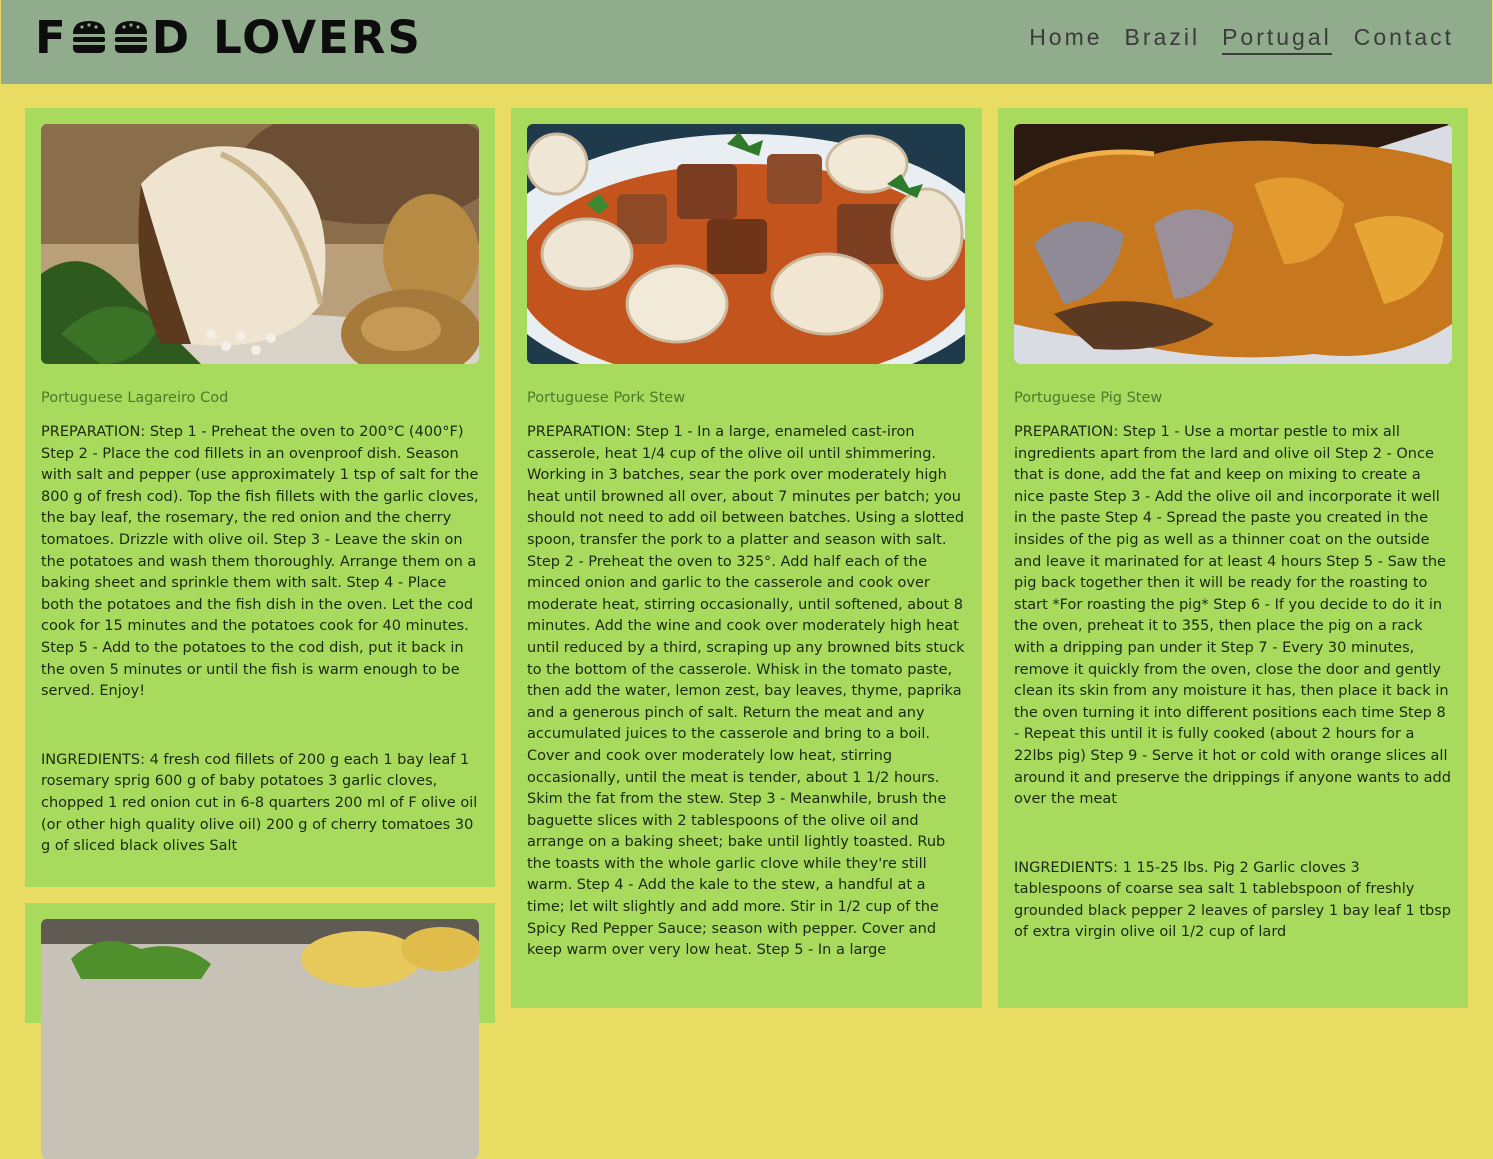 Image resolution: width=1493 pixels, height=1159 pixels. Describe the element at coordinates (746, 244) in the screenshot. I see `portuguese-pork-stew-photo` at that location.